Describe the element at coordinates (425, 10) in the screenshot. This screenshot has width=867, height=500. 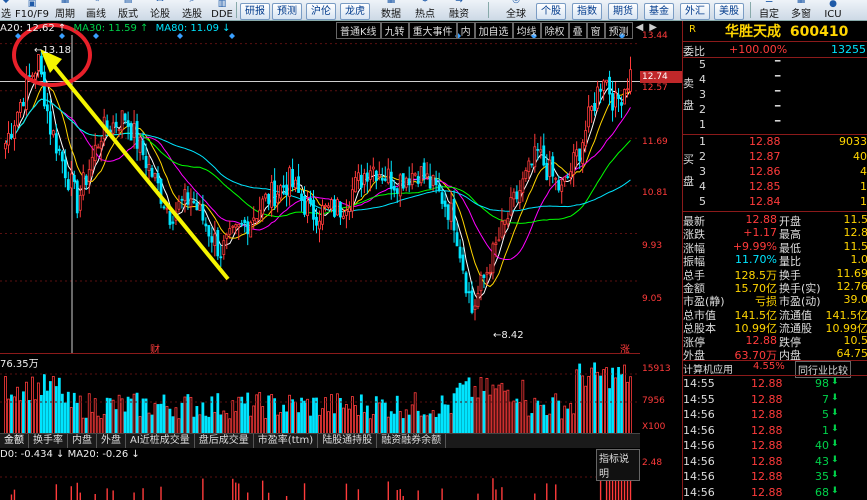
I see `toolbar-item-hotspot: ✸ 热点` at that location.